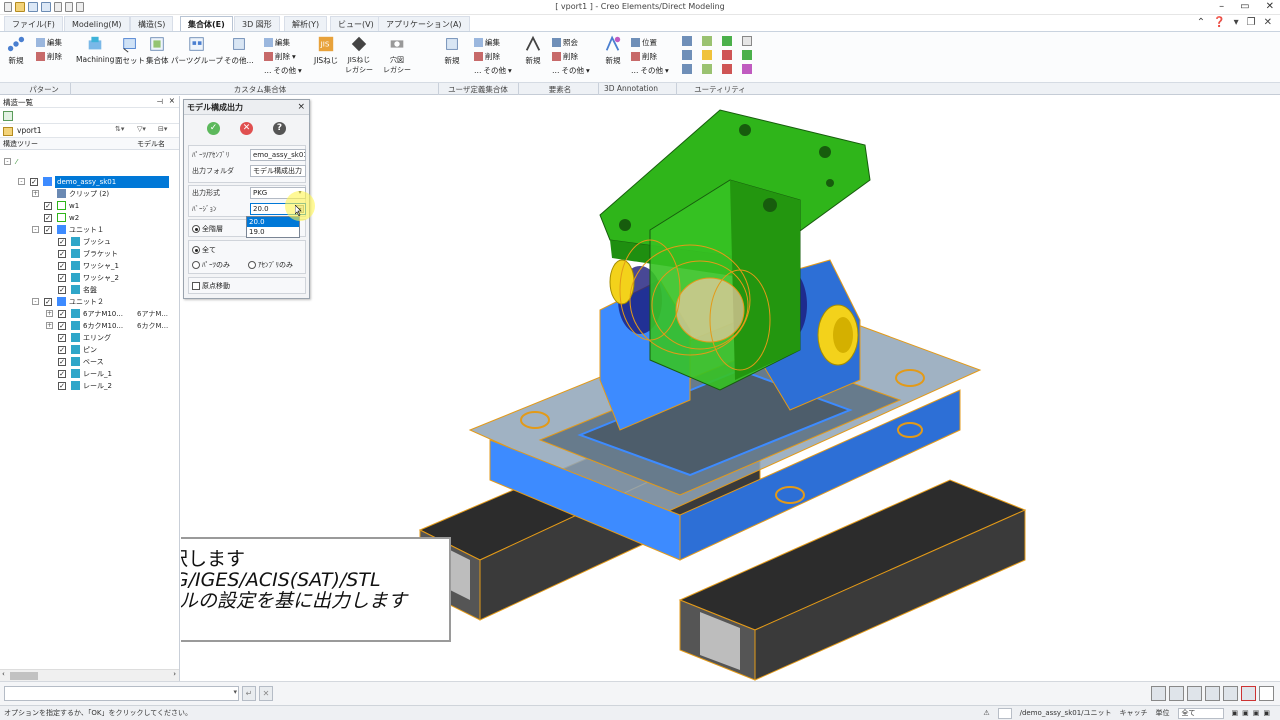 Image resolution: width=1280 pixels, height=720 pixels. I want to click on fit-view-icon, so click(1194, 693).